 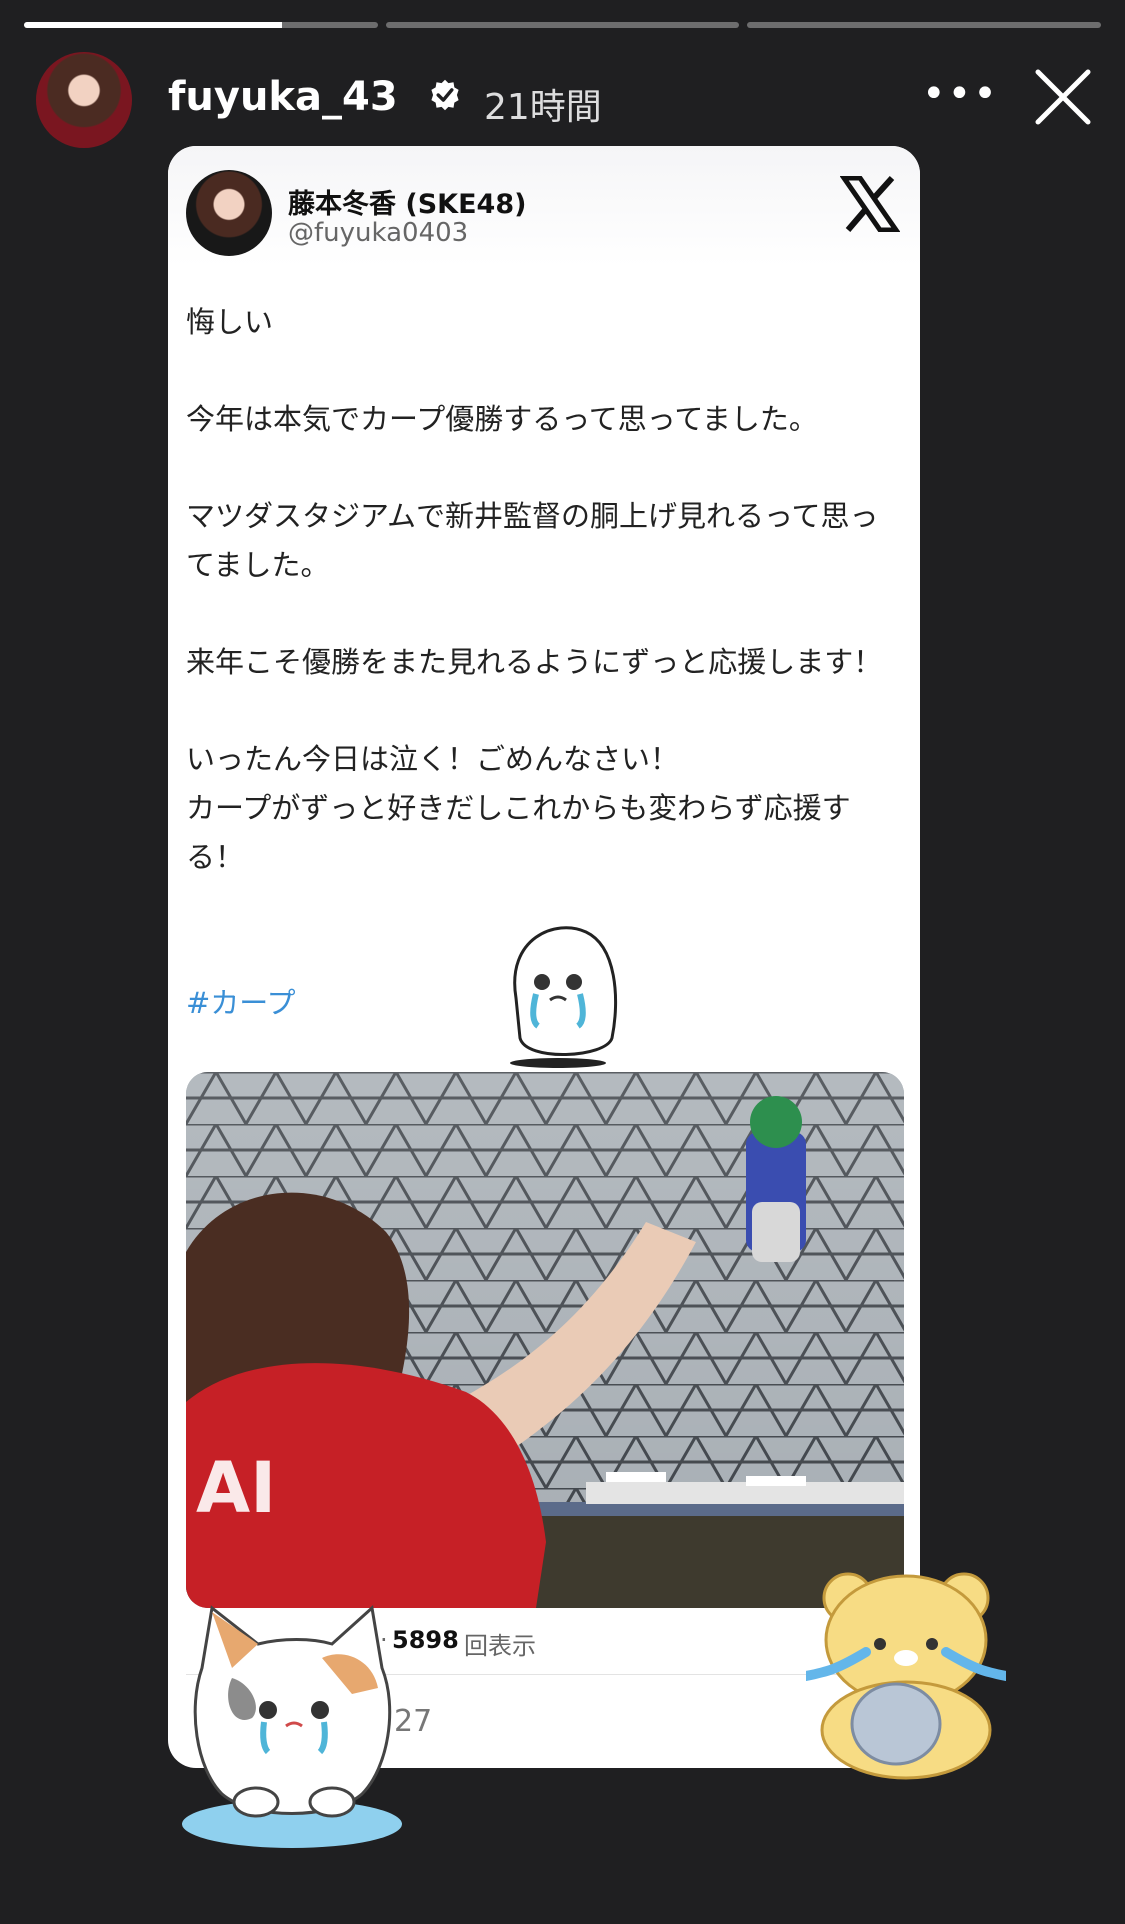 I want to click on crying-bear-sticker, so click(x=906, y=1670).